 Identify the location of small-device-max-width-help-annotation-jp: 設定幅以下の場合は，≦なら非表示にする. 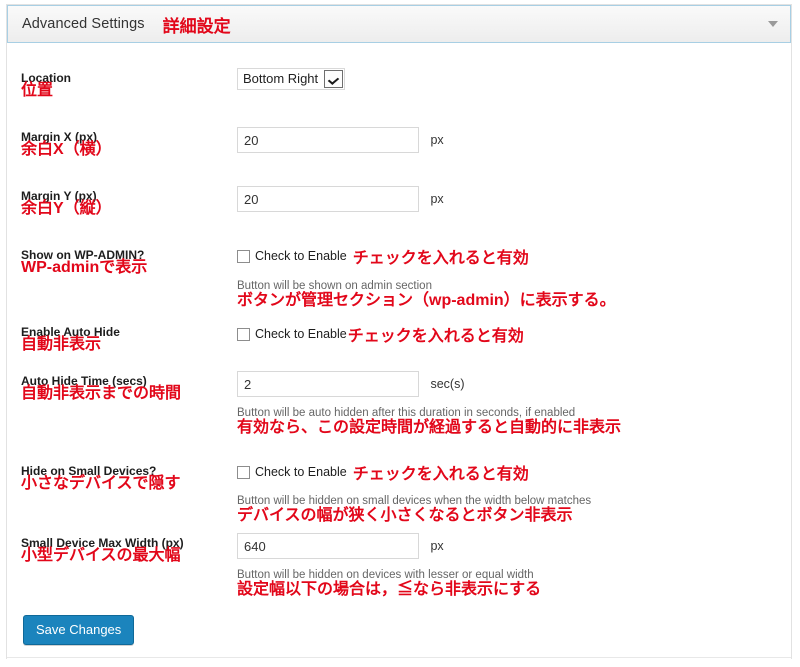
(389, 589).